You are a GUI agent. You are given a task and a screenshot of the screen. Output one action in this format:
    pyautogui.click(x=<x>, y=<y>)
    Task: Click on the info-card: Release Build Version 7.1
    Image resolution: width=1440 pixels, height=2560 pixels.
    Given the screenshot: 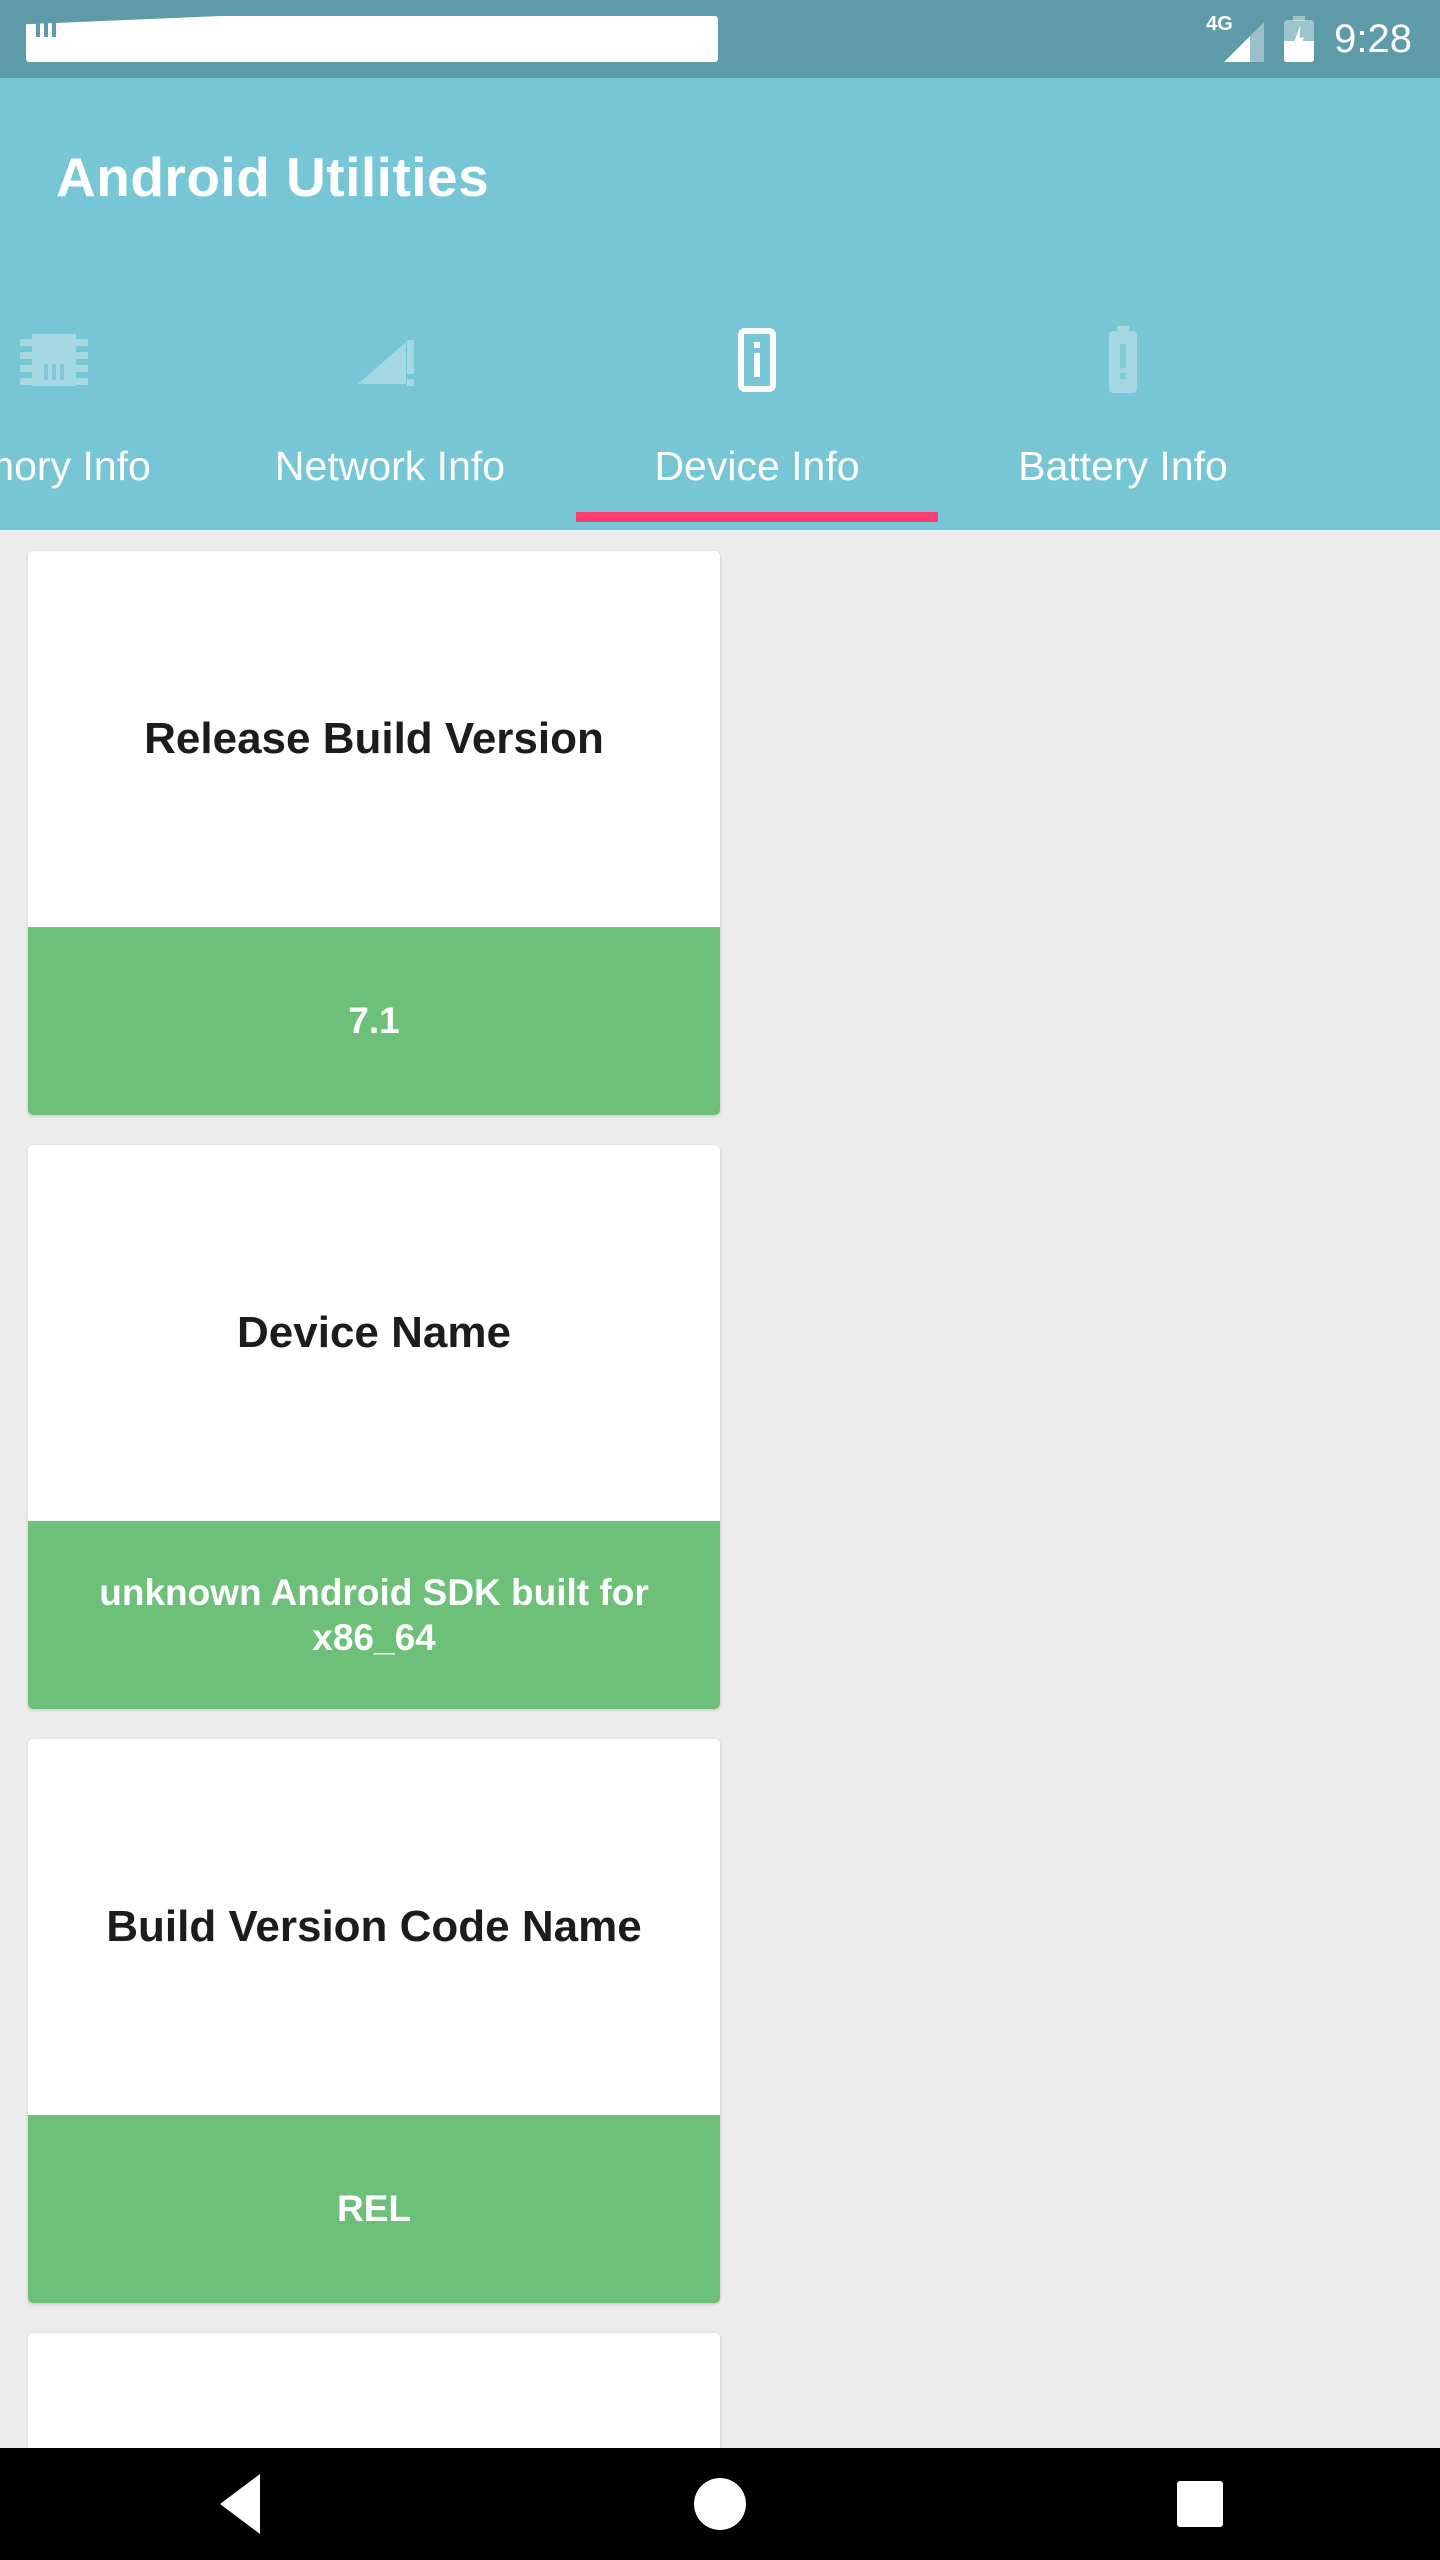 What is the action you would take?
    pyautogui.click(x=374, y=833)
    